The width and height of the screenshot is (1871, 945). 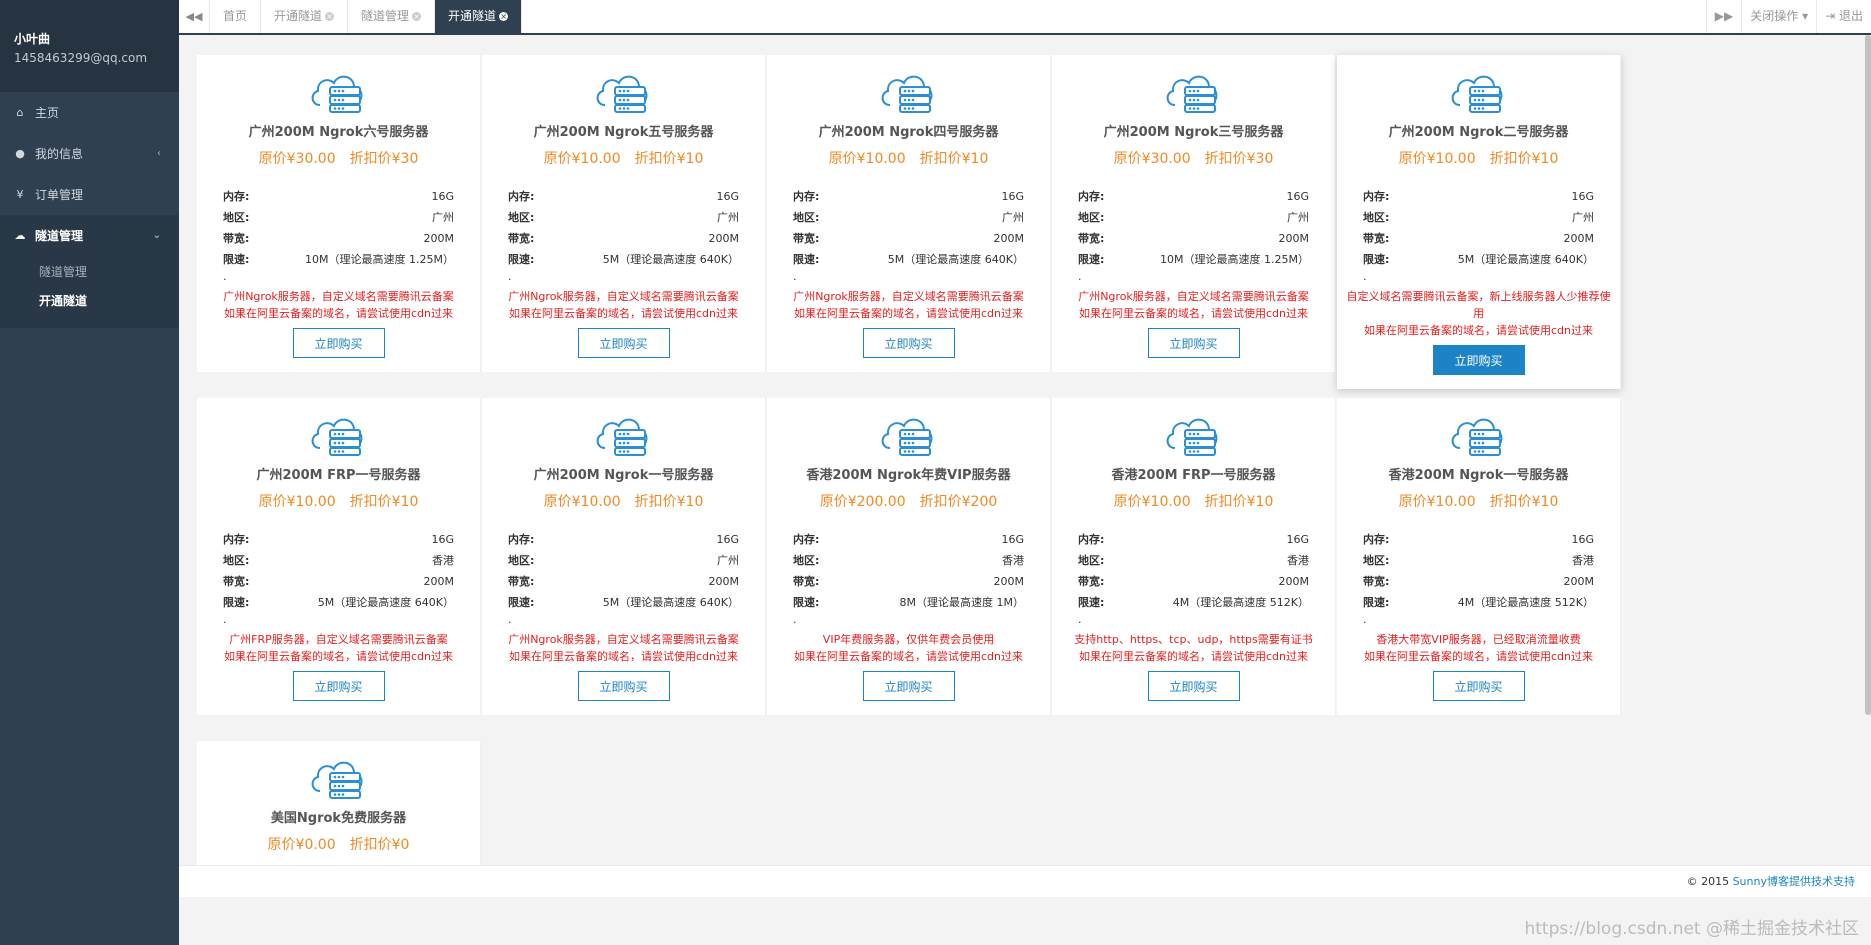 What do you see at coordinates (305, 16) in the screenshot?
I see `tab-open-tunnel: 开通隧道 ×` at bounding box center [305, 16].